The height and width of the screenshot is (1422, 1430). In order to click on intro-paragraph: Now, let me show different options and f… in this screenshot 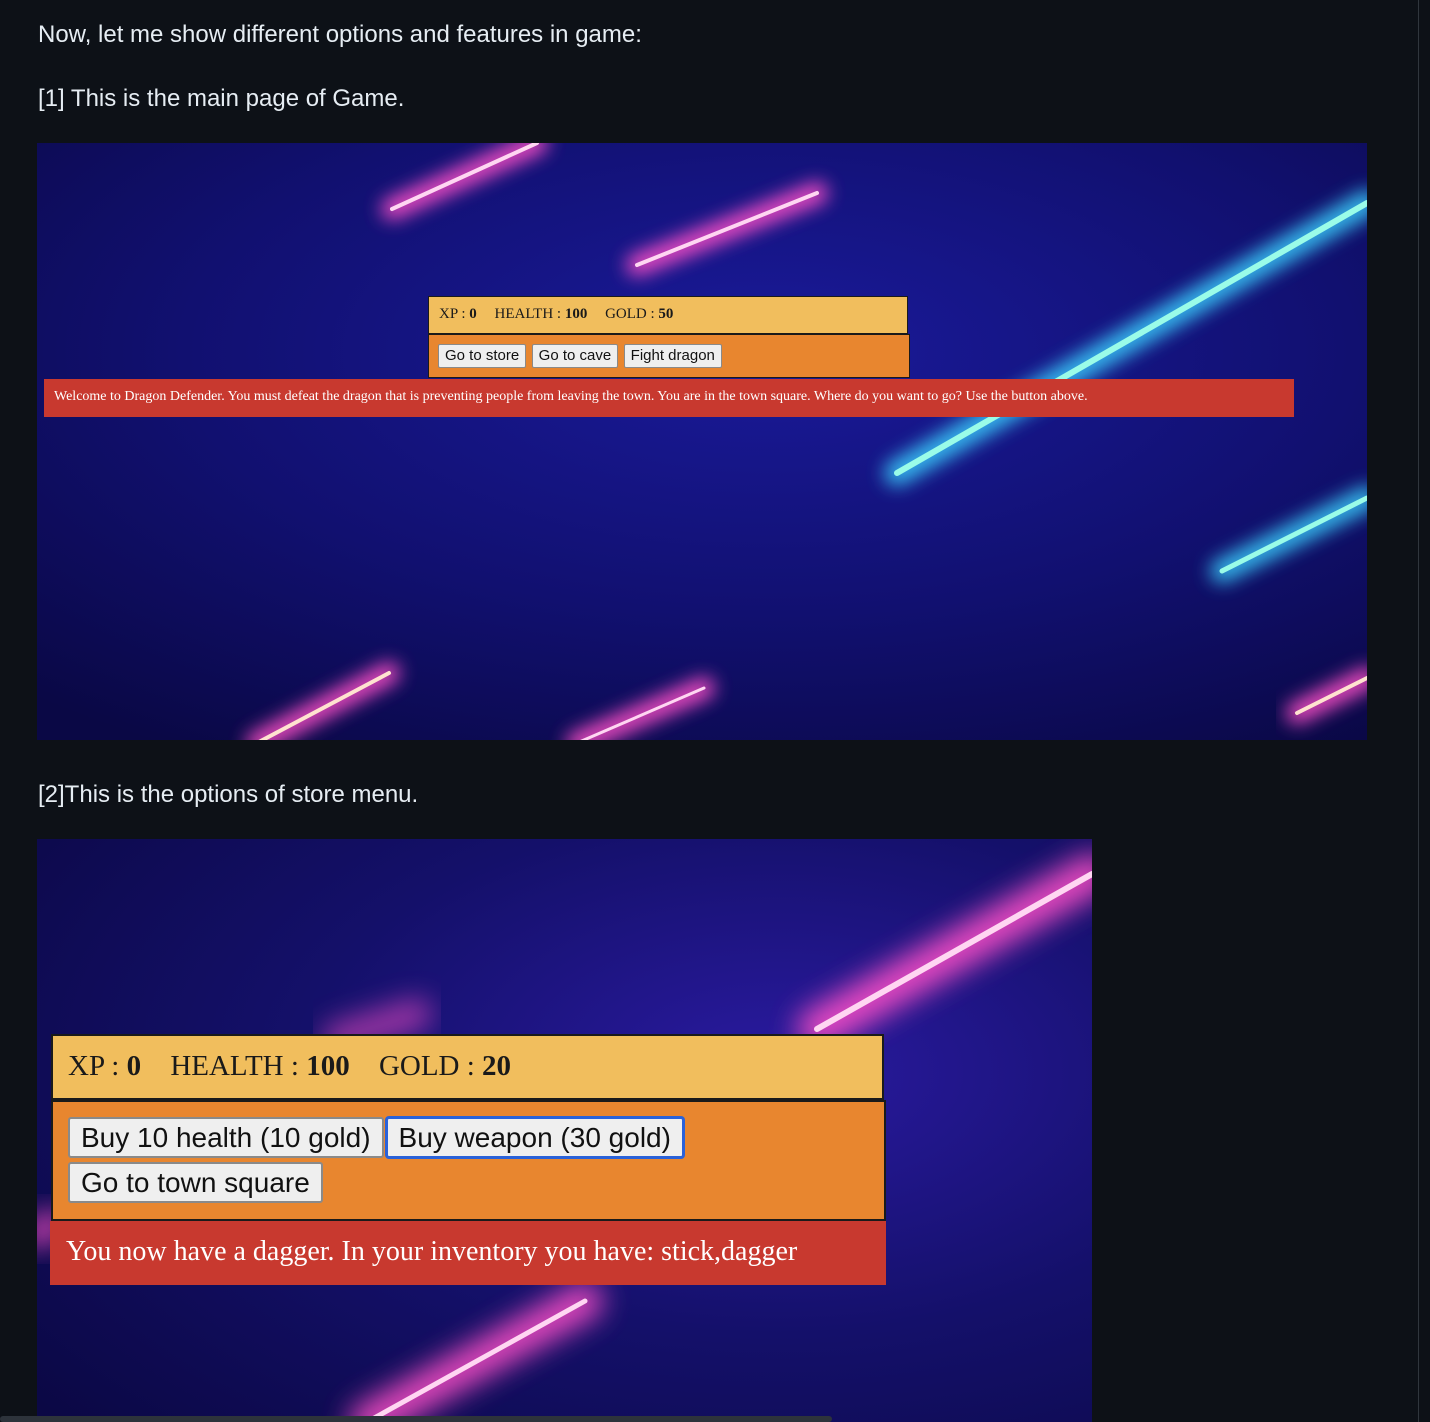, I will do `click(340, 34)`.